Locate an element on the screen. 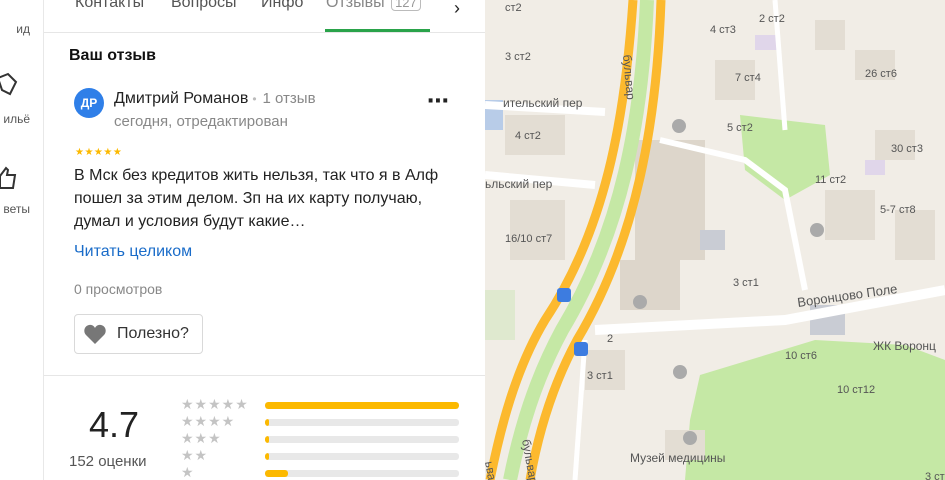 The image size is (945, 480). read-more-link: Читать целиком is located at coordinates (133, 252).